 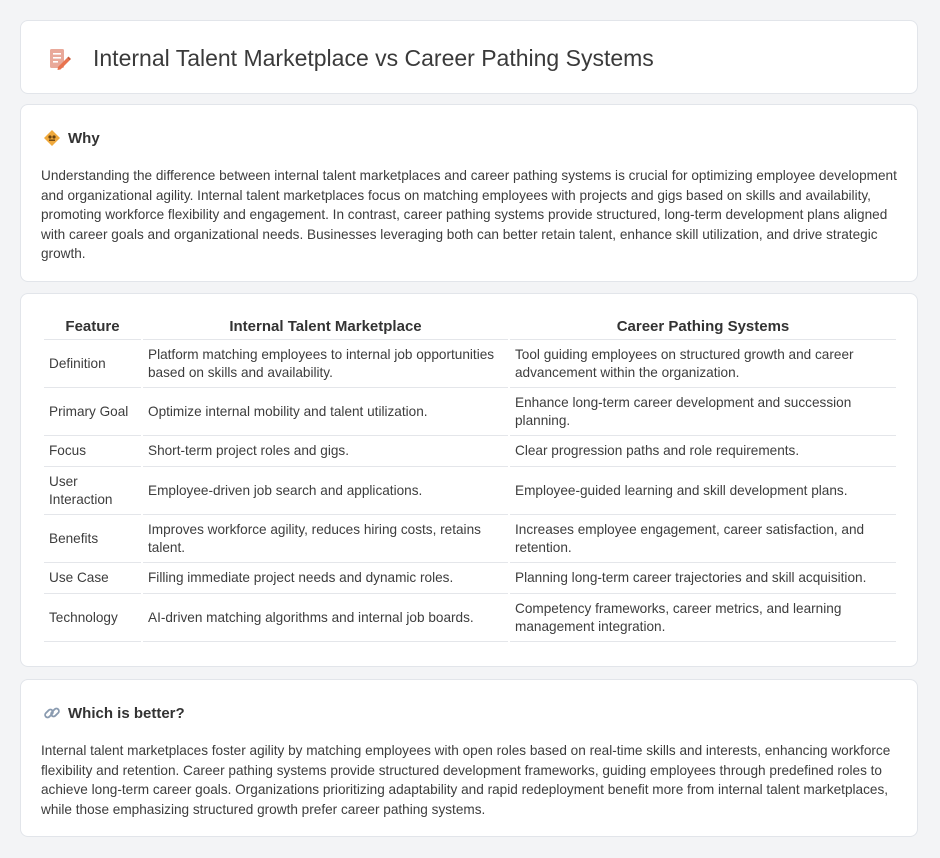 What do you see at coordinates (52, 138) in the screenshot?
I see `diamond-sign-icon` at bounding box center [52, 138].